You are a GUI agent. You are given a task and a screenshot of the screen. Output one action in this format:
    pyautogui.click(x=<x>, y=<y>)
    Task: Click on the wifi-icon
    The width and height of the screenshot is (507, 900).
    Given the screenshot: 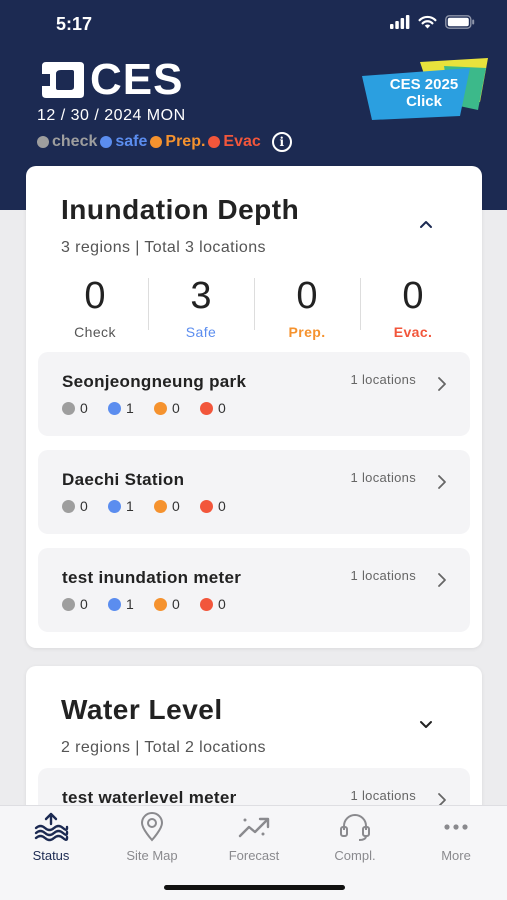 What is the action you would take?
    pyautogui.click(x=427, y=22)
    